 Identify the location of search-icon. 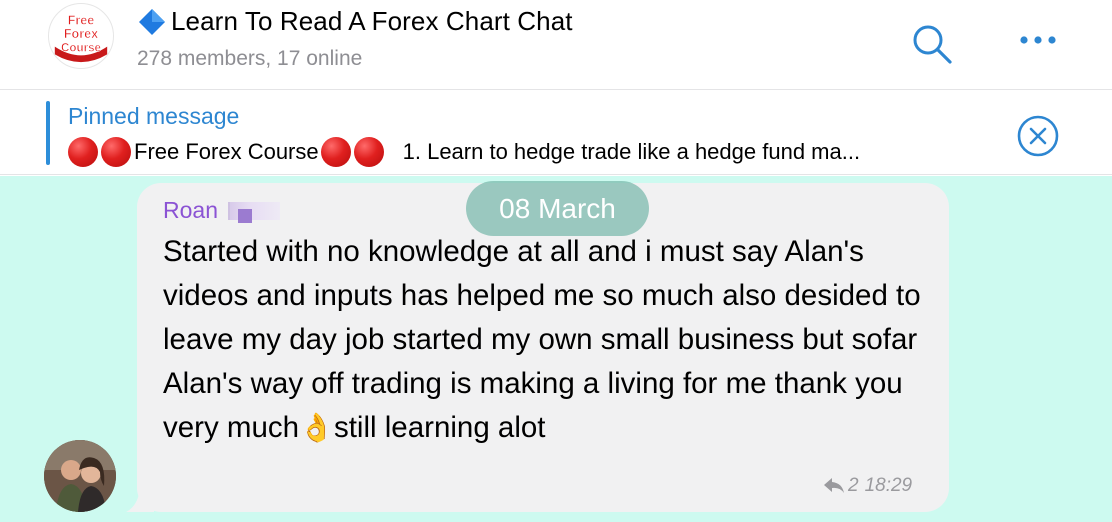
(932, 44).